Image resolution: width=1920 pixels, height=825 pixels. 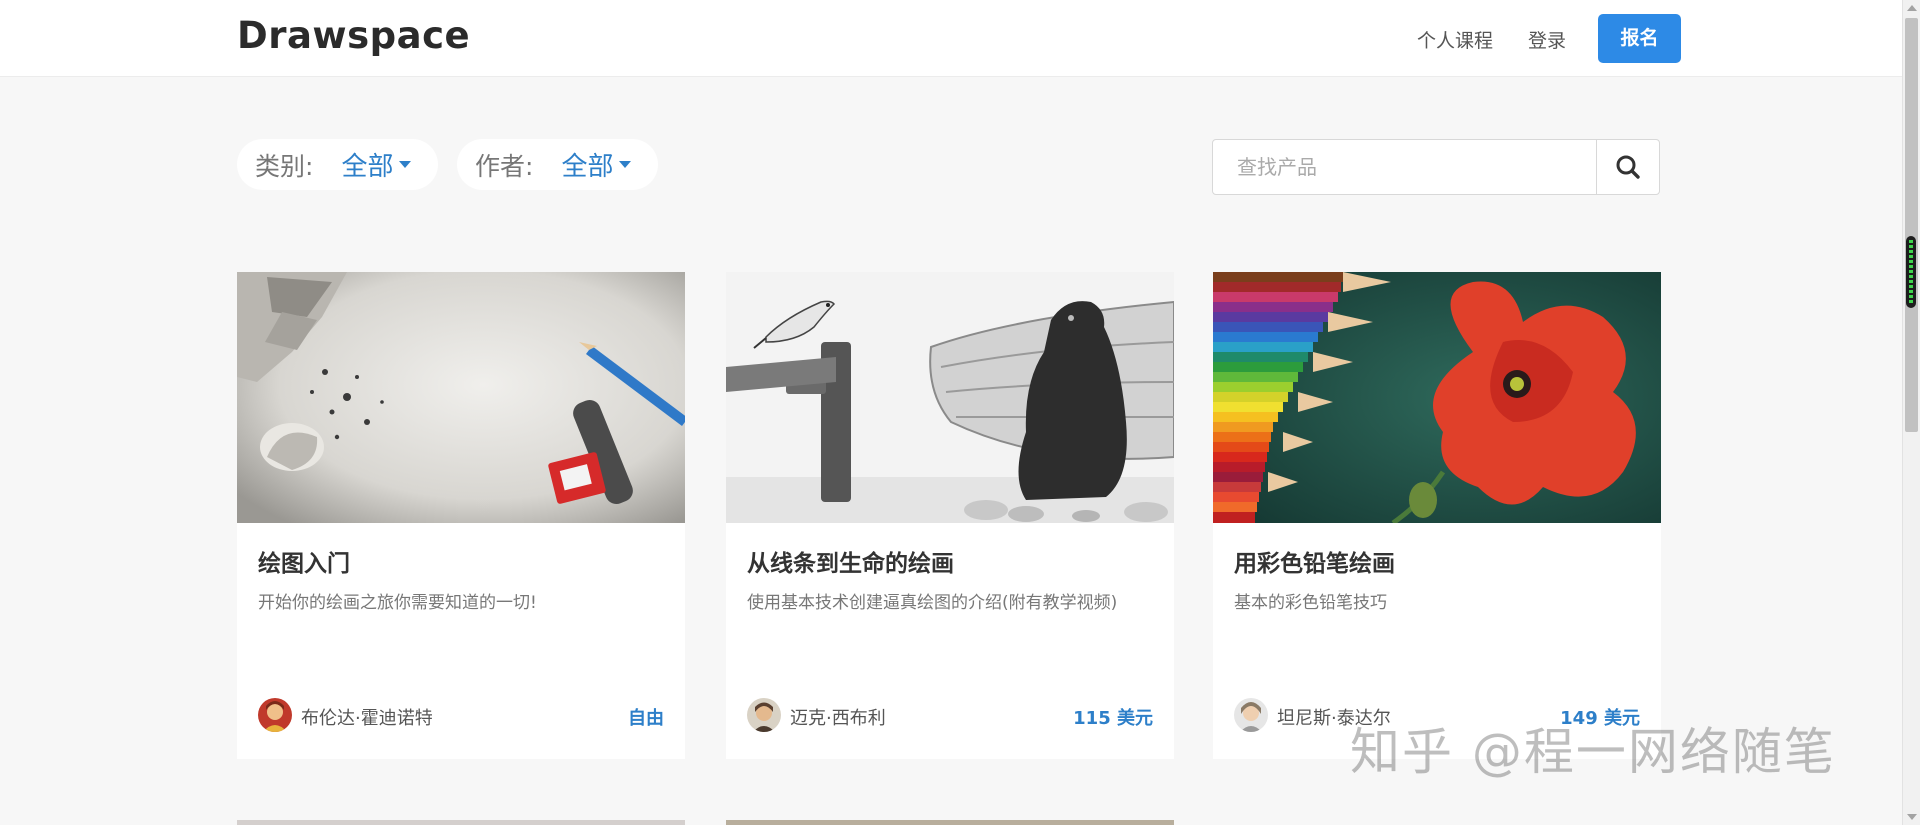 I want to click on course-description: 基本的彩色铅笔技巧, so click(x=1310, y=603).